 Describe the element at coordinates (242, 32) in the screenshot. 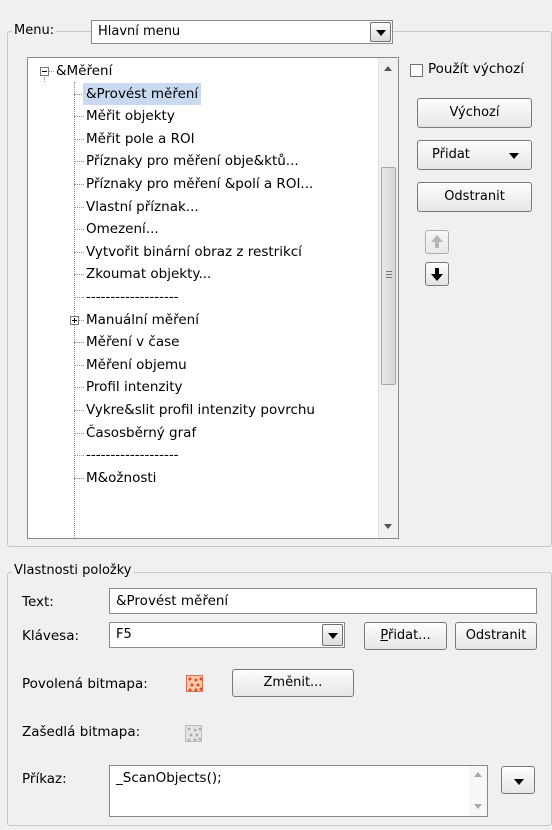

I see `menu-select: Hlavní menu` at that location.